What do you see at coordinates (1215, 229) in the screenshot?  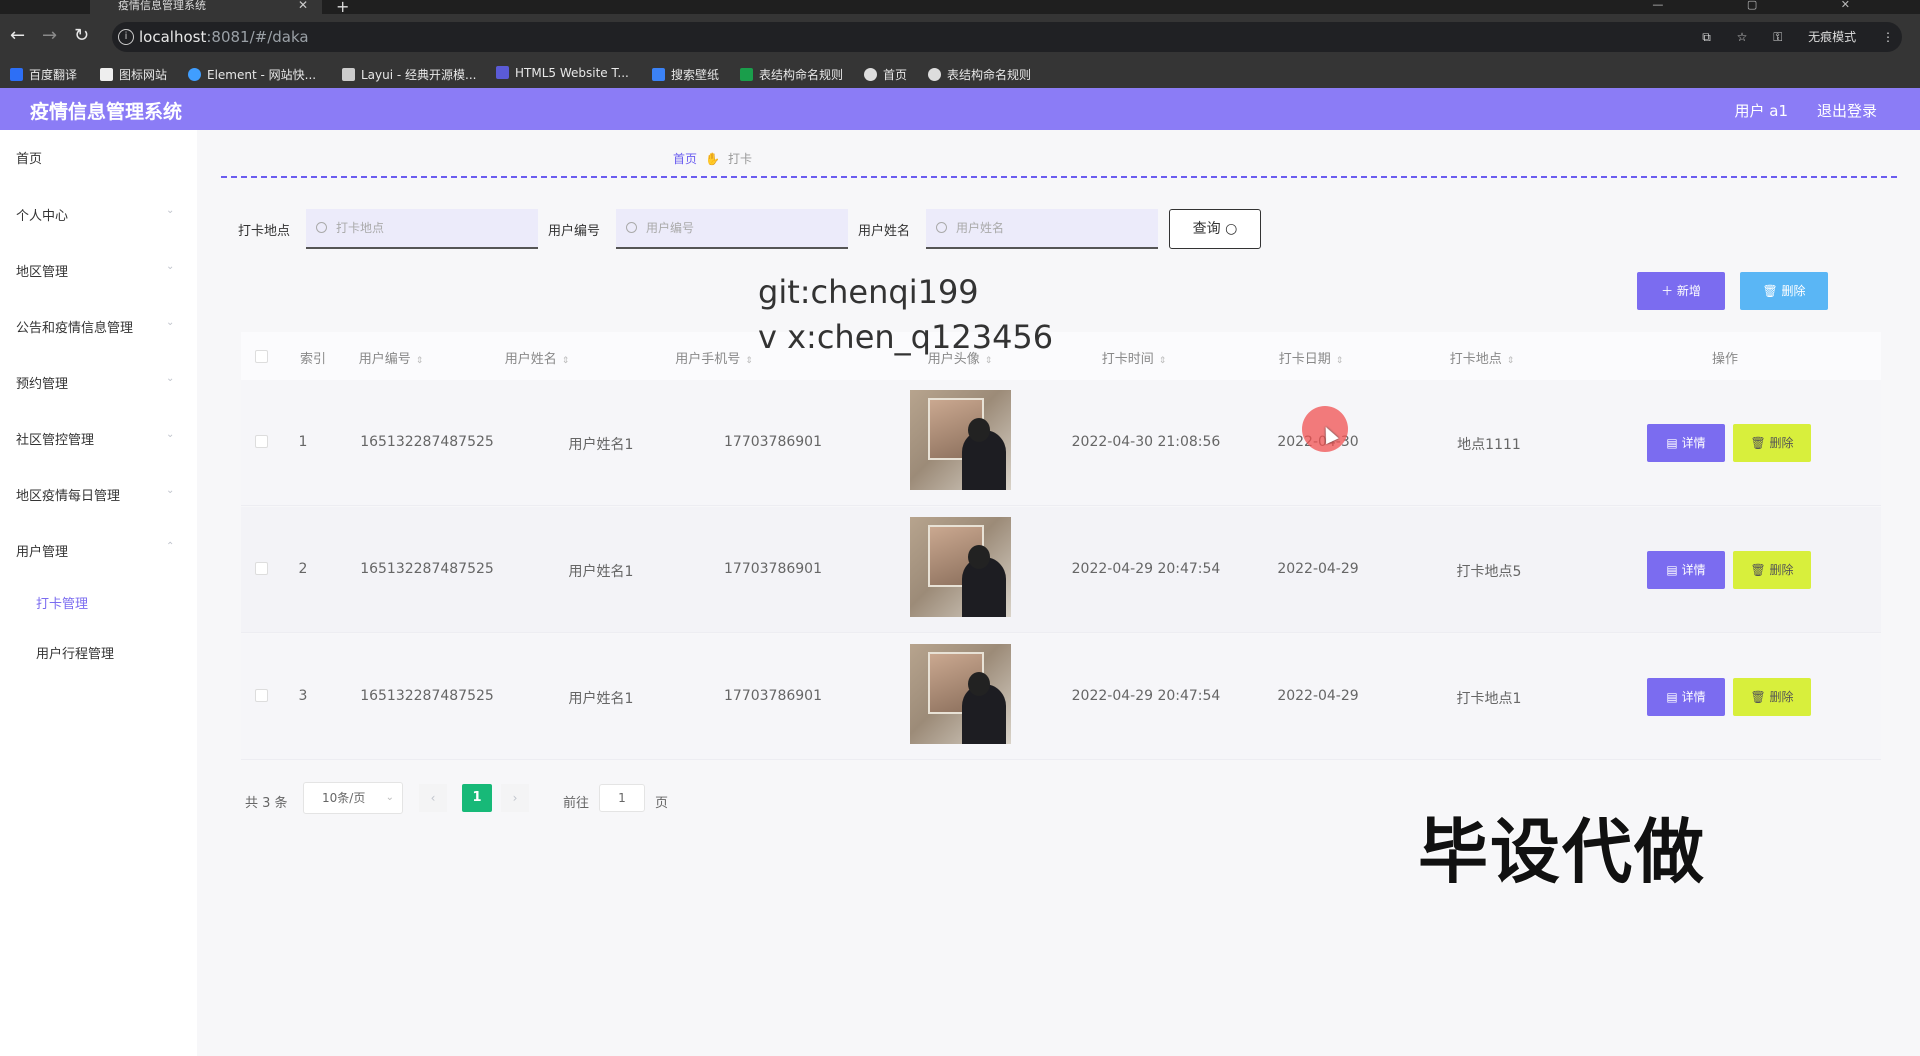 I see `query-button: 查询 ○` at bounding box center [1215, 229].